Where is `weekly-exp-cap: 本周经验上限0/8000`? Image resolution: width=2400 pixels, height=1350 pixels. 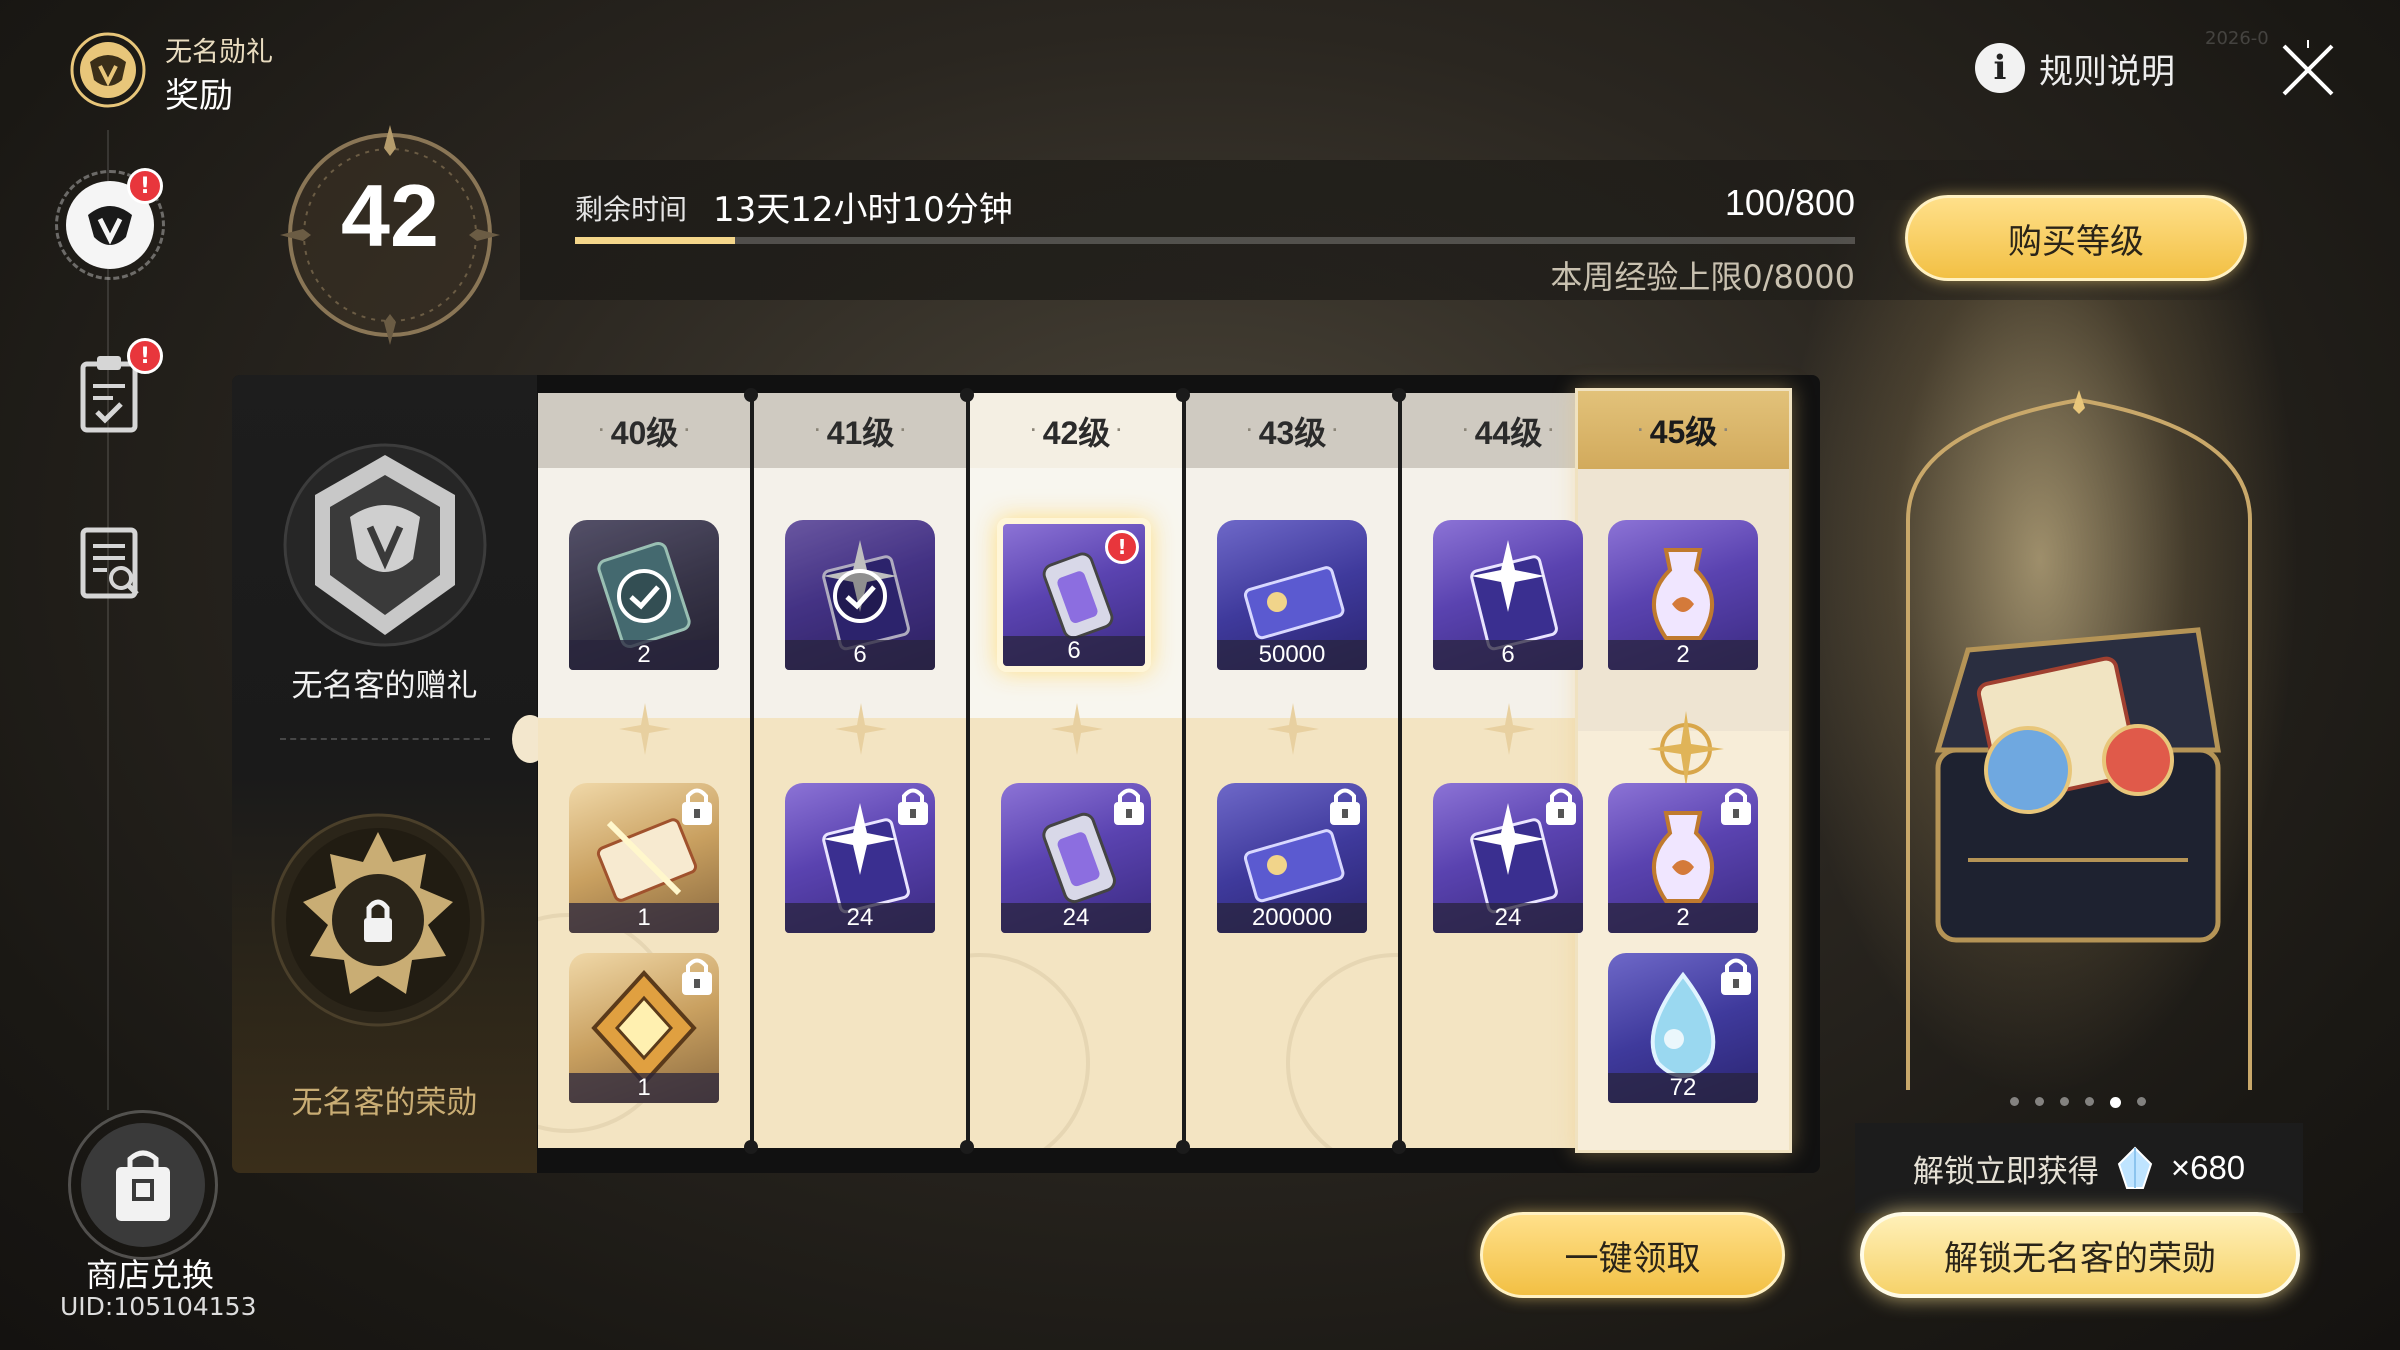 weekly-exp-cap: 本周经验上限0/8000 is located at coordinates (1702, 277).